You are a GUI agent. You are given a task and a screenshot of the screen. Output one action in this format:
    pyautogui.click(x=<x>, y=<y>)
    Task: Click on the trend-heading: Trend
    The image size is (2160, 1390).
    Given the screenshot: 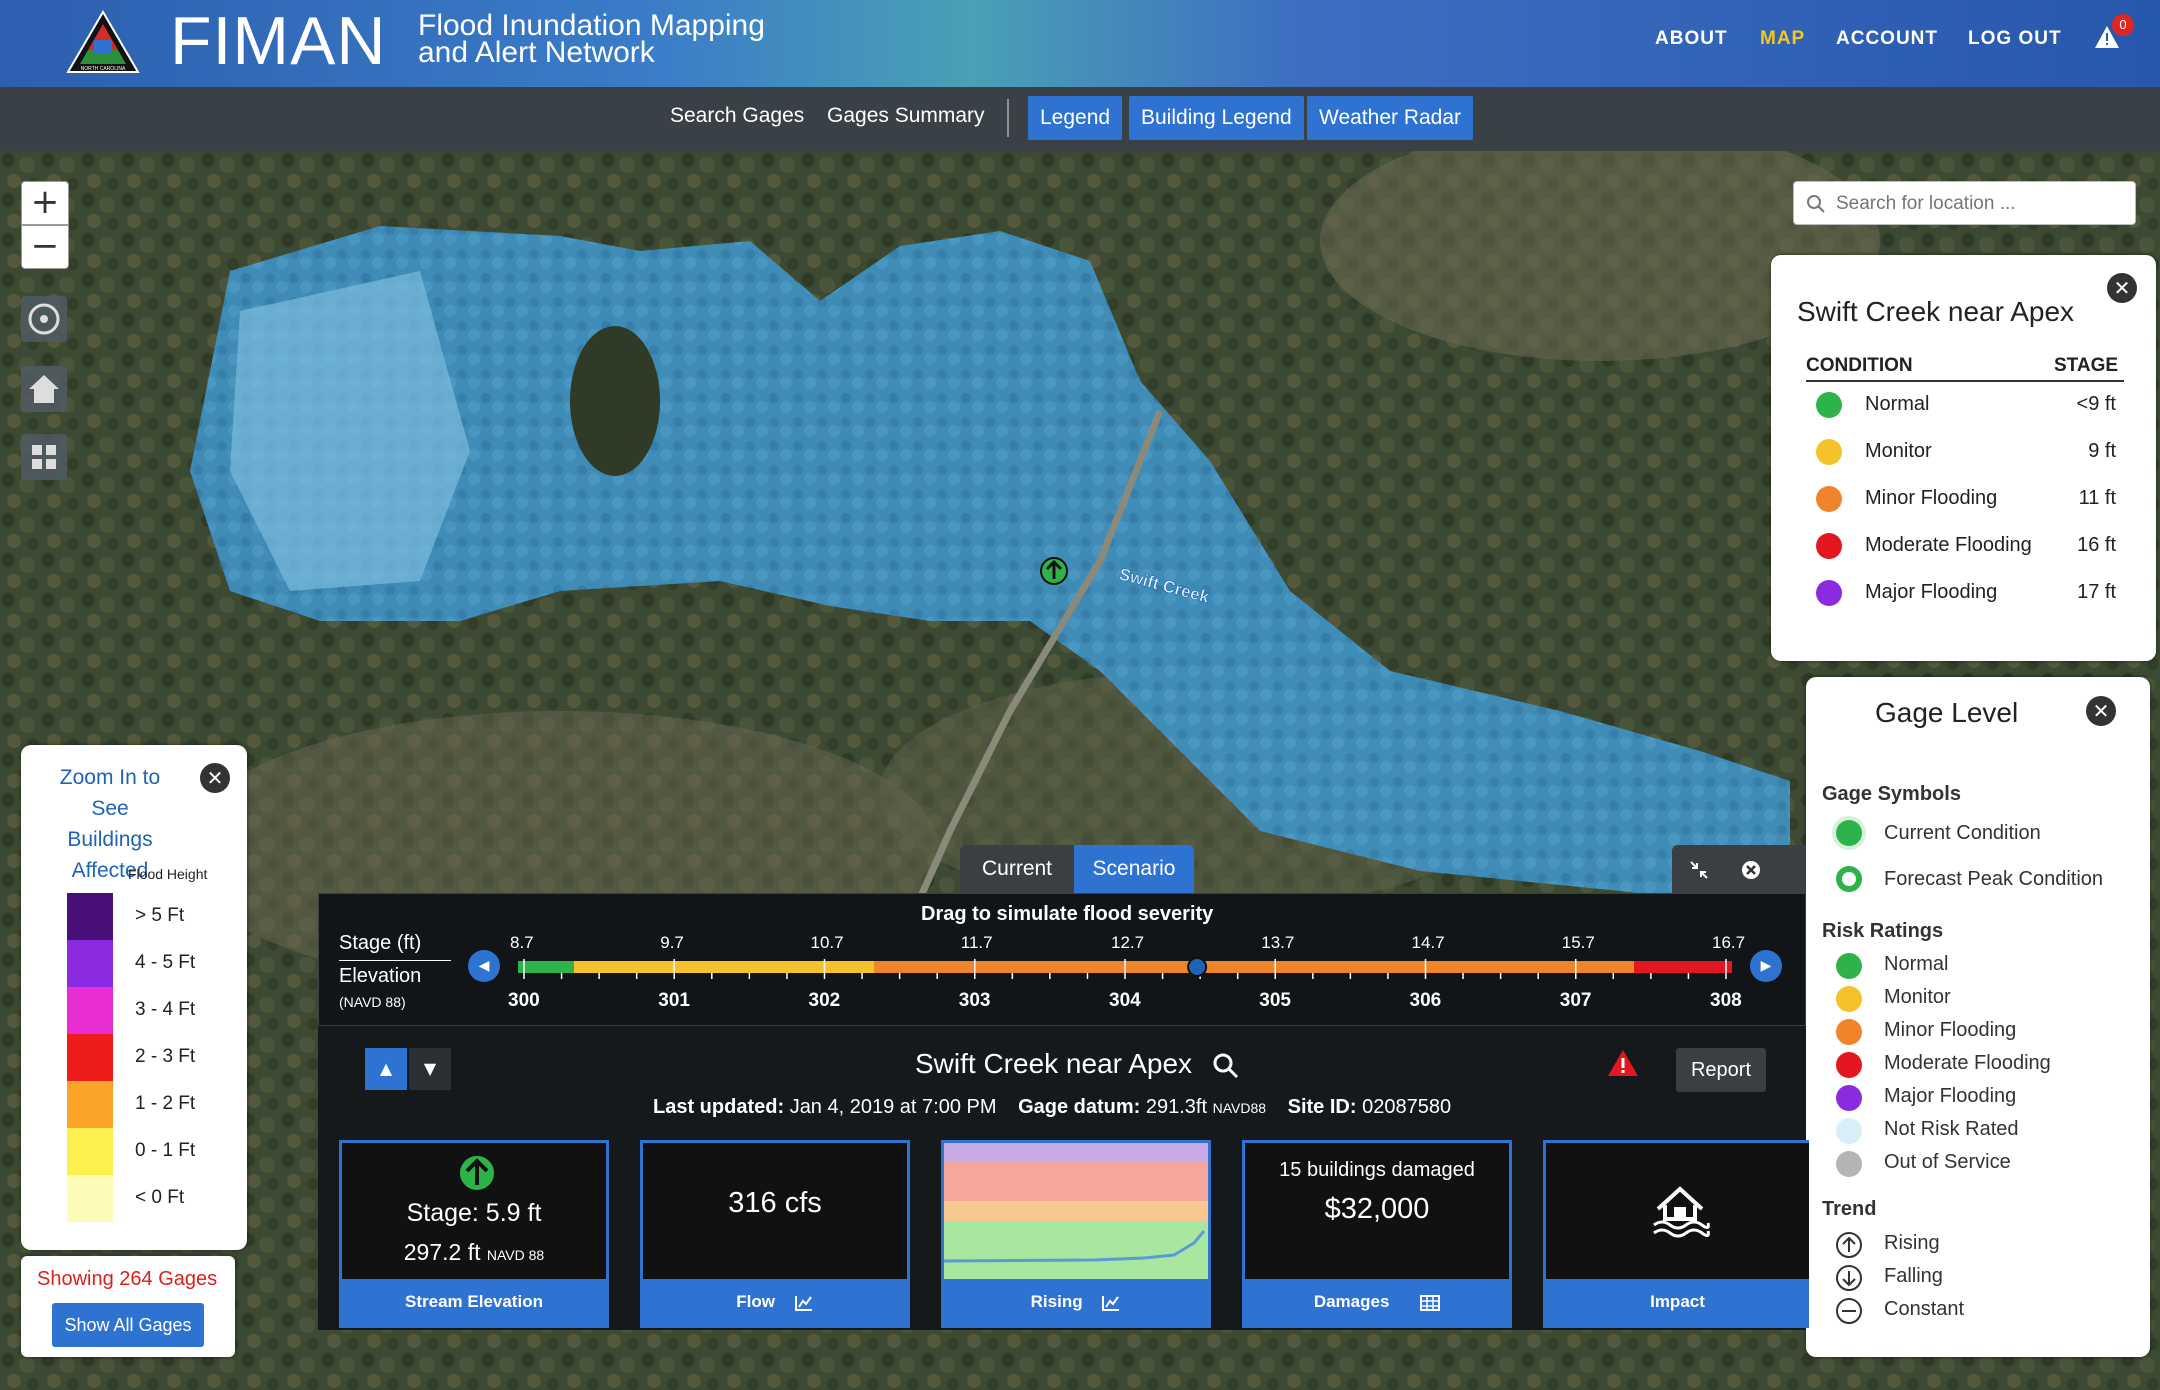 What is the action you would take?
    pyautogui.click(x=1849, y=1209)
    